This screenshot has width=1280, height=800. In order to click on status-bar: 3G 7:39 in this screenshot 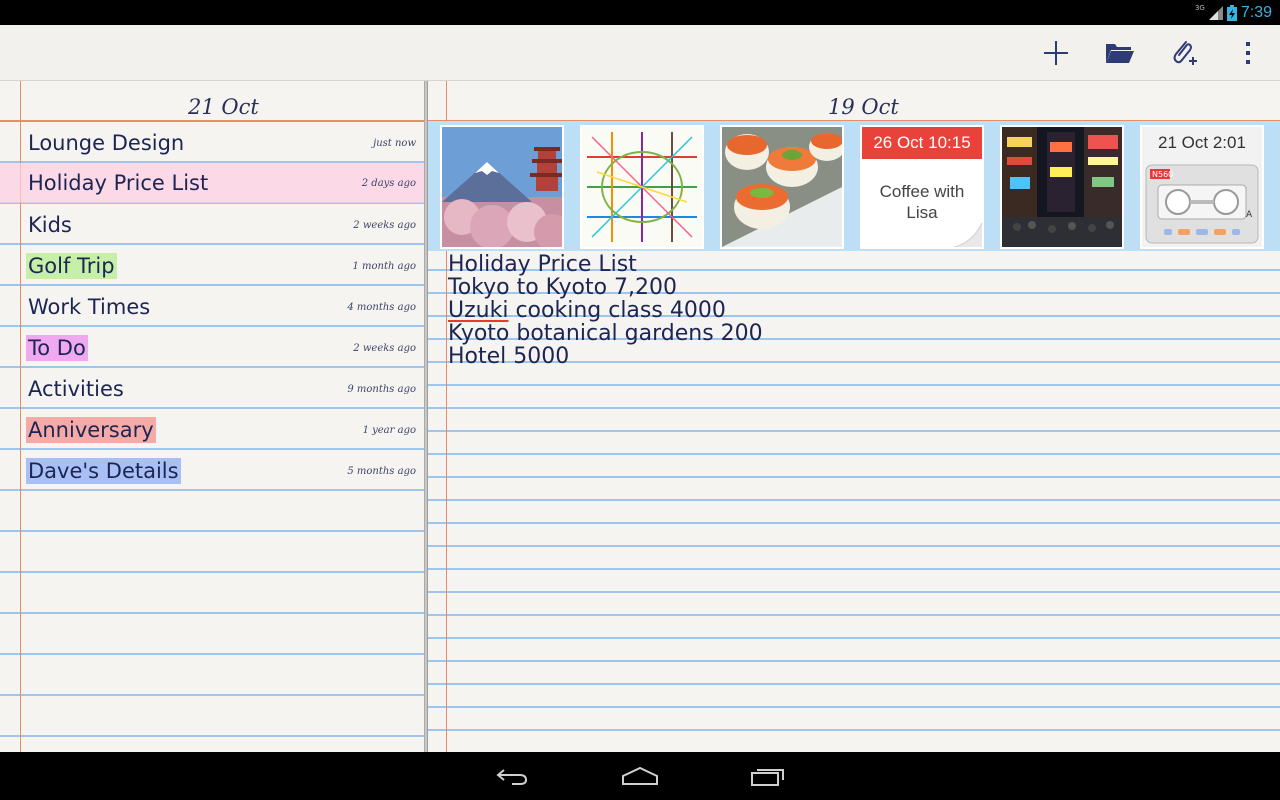, I will do `click(640, 12)`.